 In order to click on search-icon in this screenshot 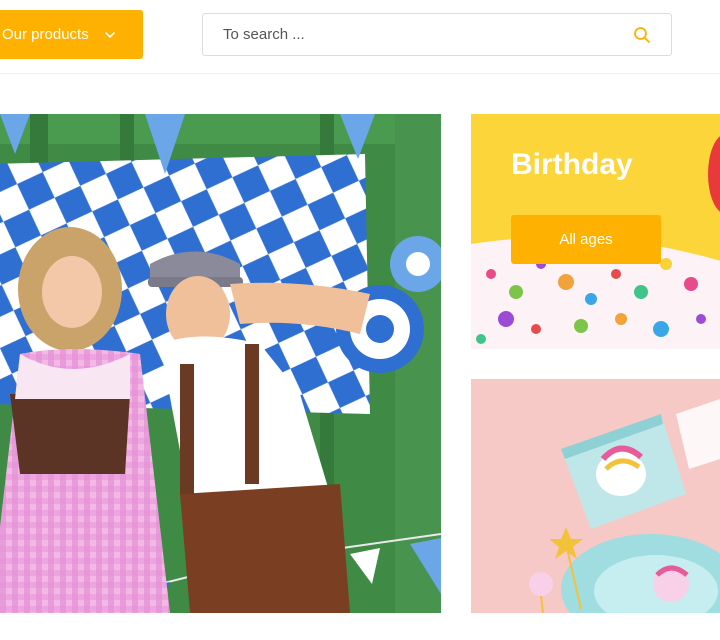, I will do `click(642, 35)`.